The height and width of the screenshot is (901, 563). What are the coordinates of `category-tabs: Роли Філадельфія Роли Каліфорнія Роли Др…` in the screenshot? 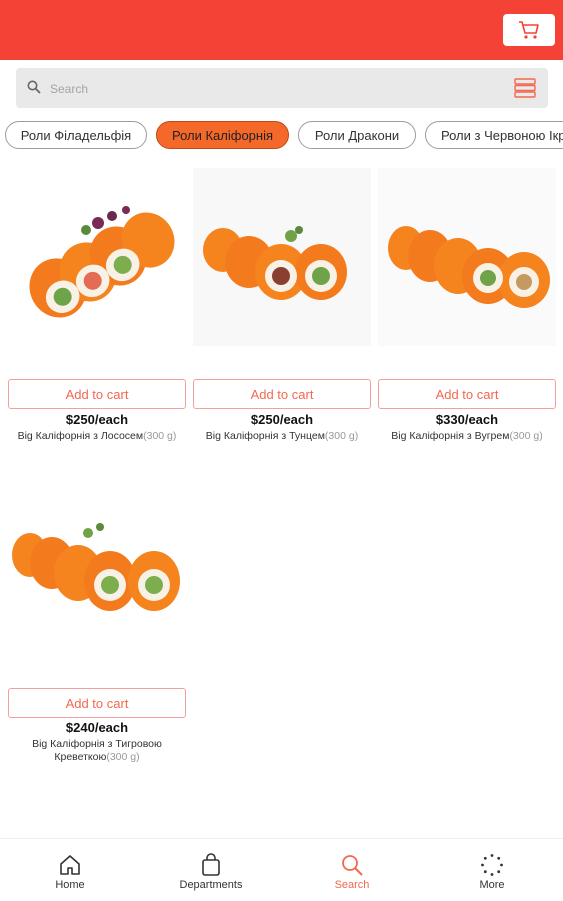 It's located at (281, 137).